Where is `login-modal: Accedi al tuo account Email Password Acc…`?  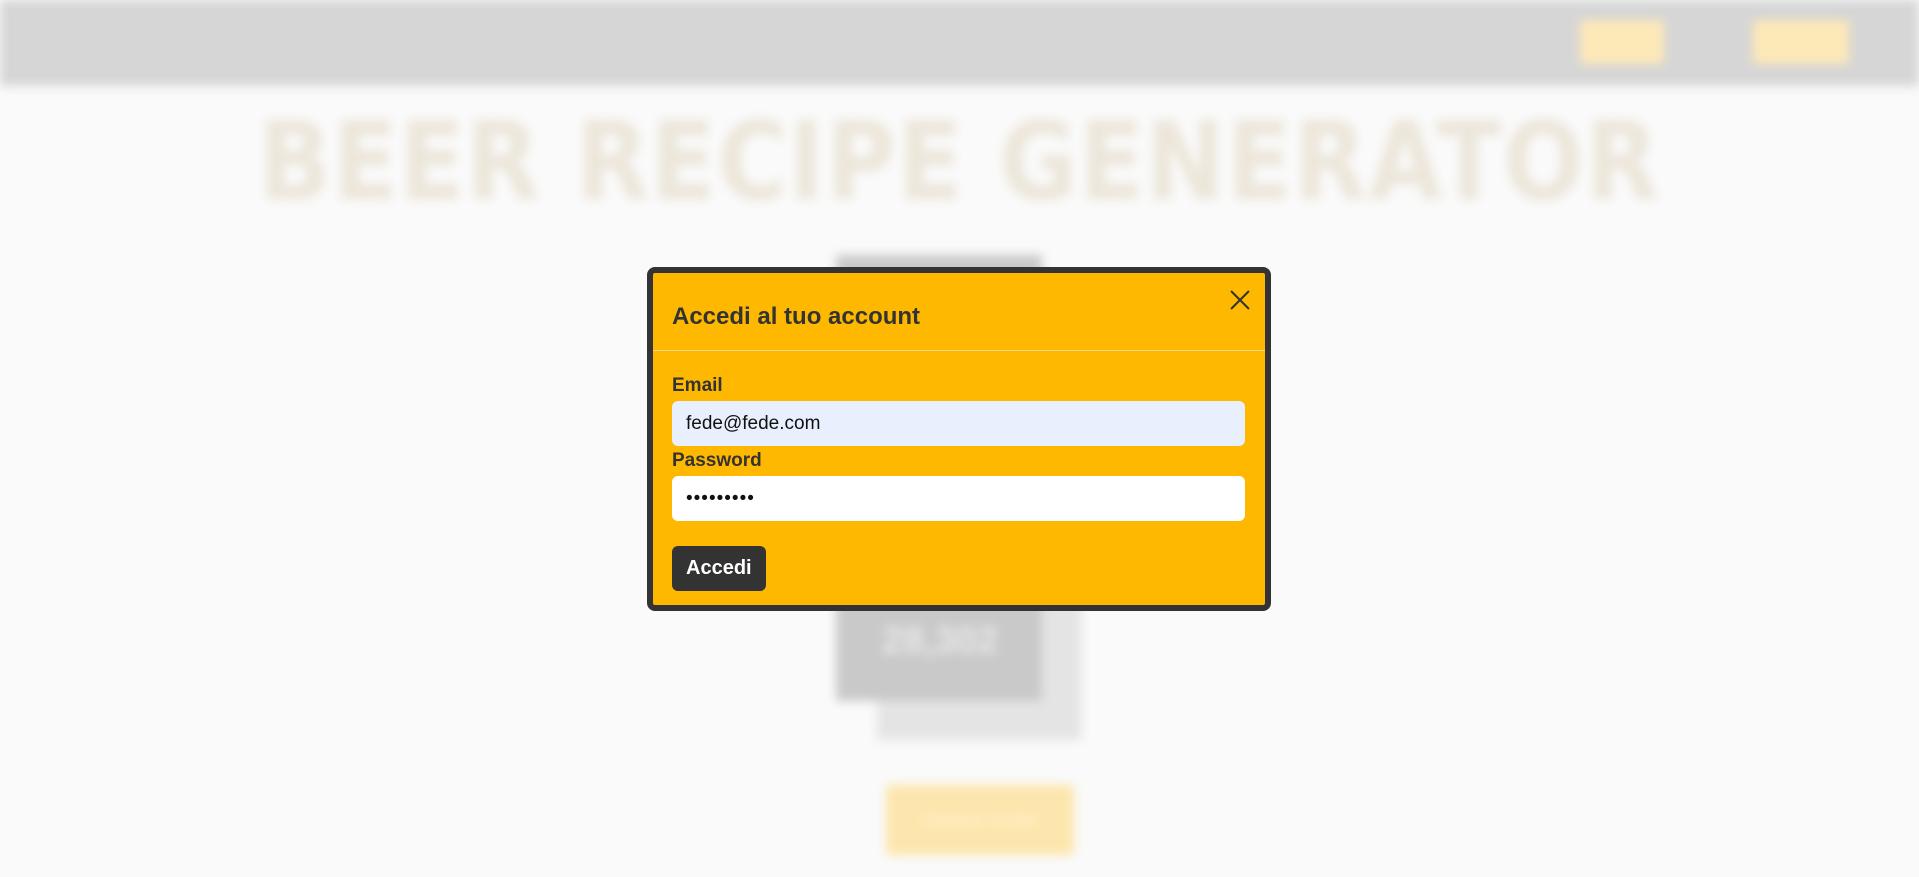 login-modal: Accedi al tuo account Email Password Acc… is located at coordinates (959, 439).